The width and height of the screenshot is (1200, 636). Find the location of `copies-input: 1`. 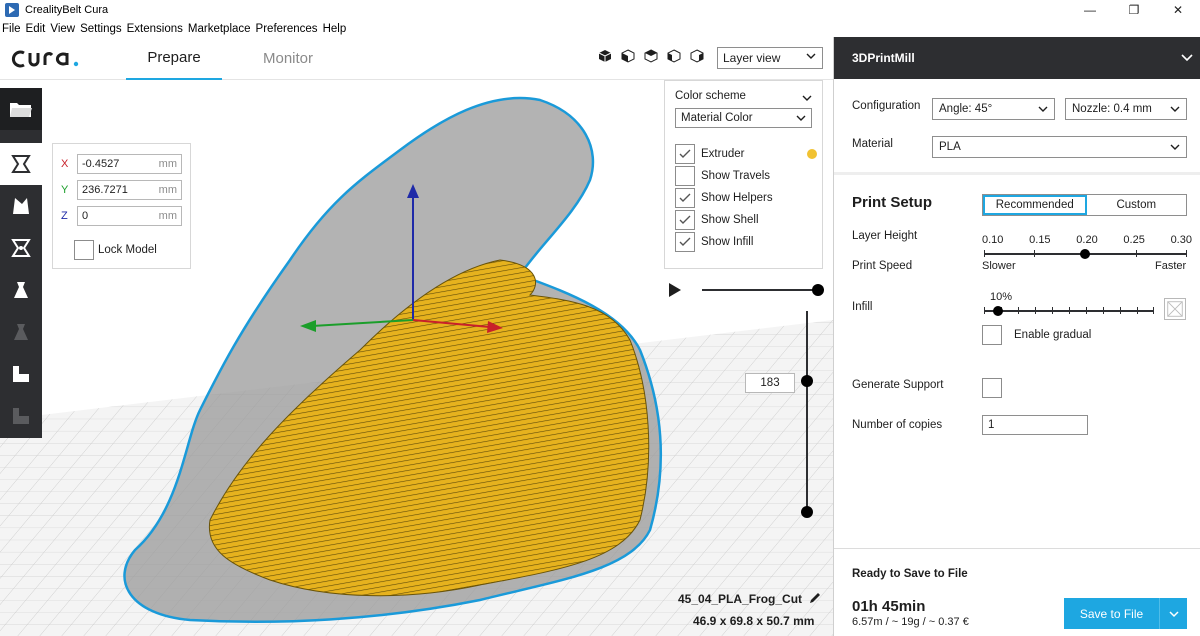

copies-input: 1 is located at coordinates (1035, 425).